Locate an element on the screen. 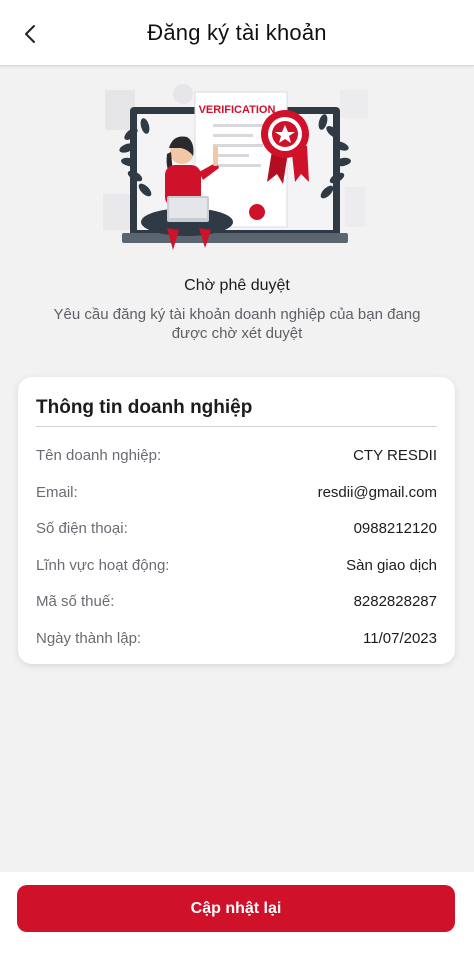  card-divider is located at coordinates (236, 426).